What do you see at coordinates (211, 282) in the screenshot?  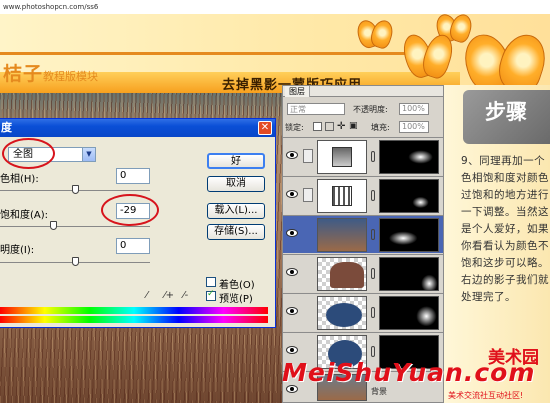 I see `colorize-checkbox` at bounding box center [211, 282].